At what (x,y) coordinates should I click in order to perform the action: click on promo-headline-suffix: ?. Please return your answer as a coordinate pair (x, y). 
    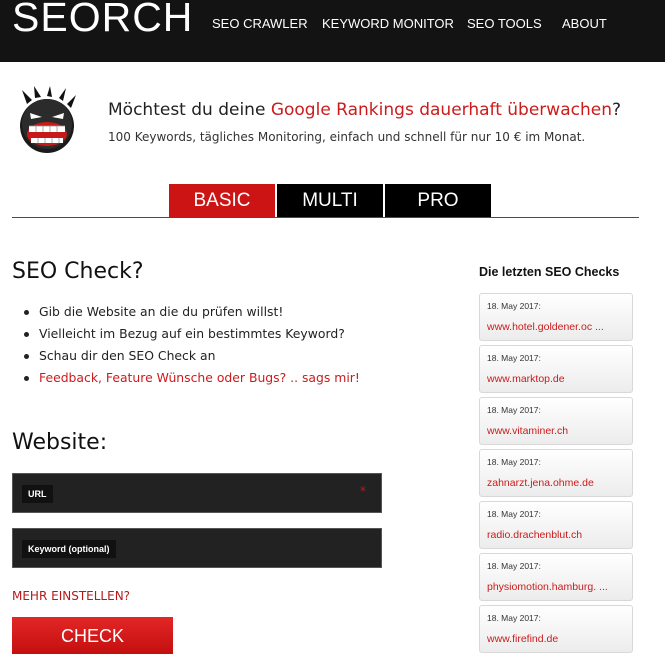
    Looking at the image, I should click on (616, 110).